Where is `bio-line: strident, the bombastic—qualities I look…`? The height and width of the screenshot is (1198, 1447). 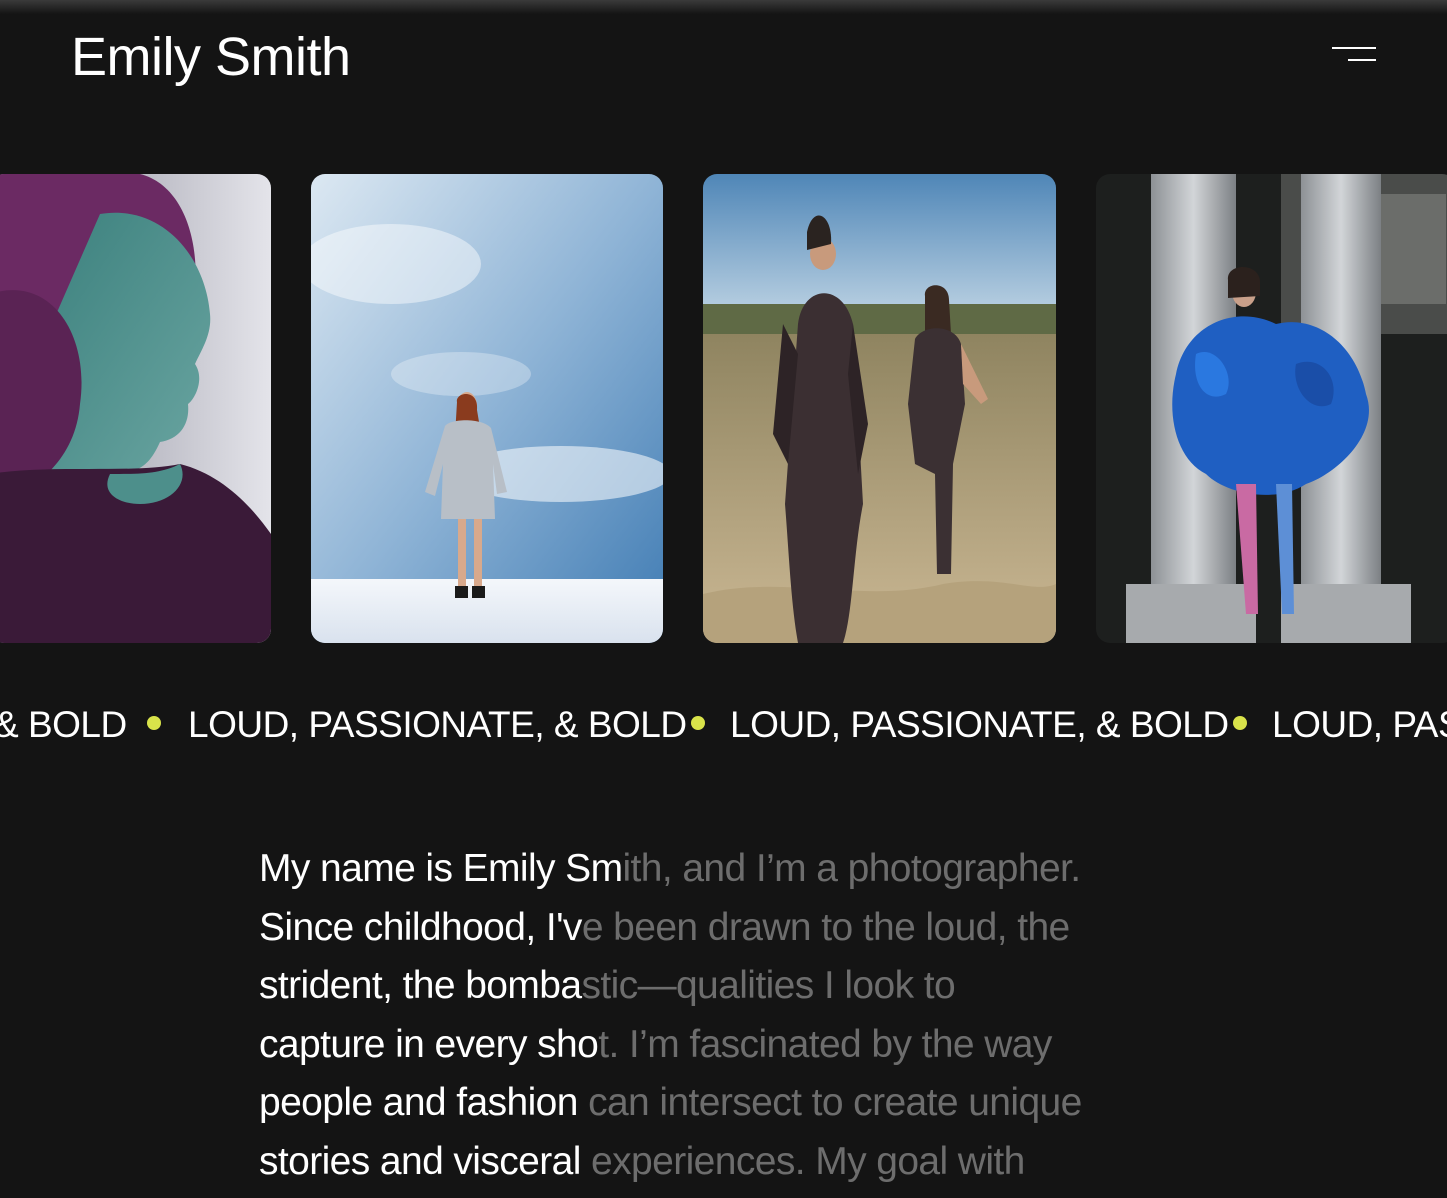 bio-line: strident, the bombastic—qualities I look… is located at coordinates (739, 986).